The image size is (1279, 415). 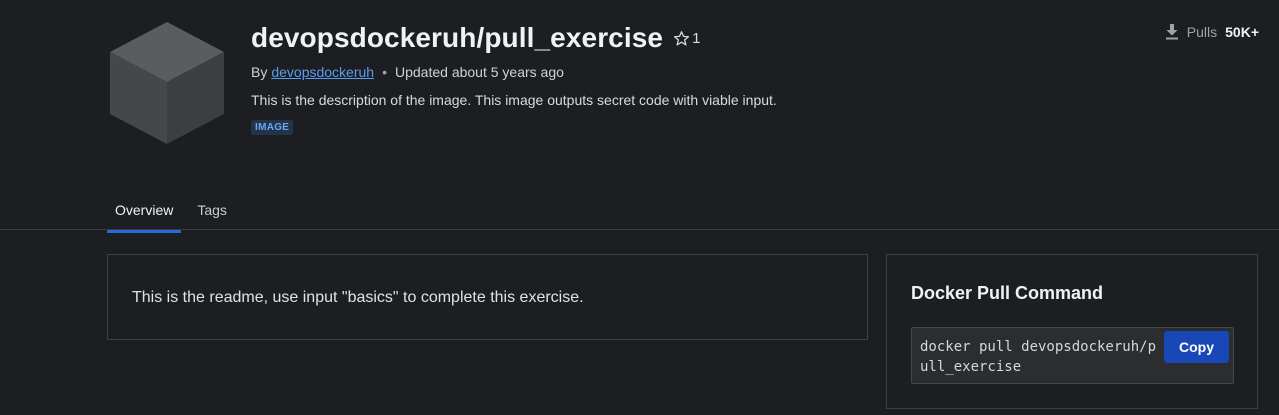 I want to click on updated-text: Updated about 5 years ago, so click(x=479, y=72).